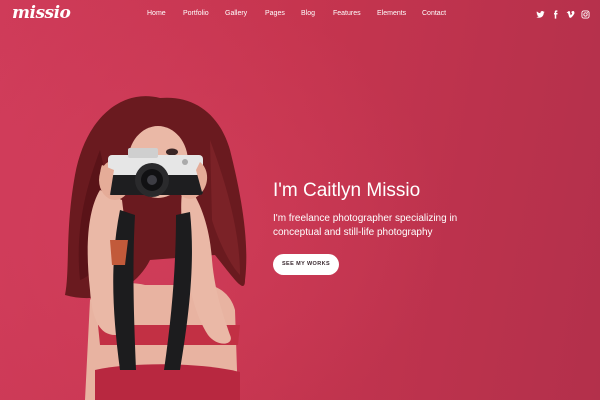 Image resolution: width=600 pixels, height=400 pixels. Describe the element at coordinates (308, 13) in the screenshot. I see `nav-item-blog: Blog` at that location.